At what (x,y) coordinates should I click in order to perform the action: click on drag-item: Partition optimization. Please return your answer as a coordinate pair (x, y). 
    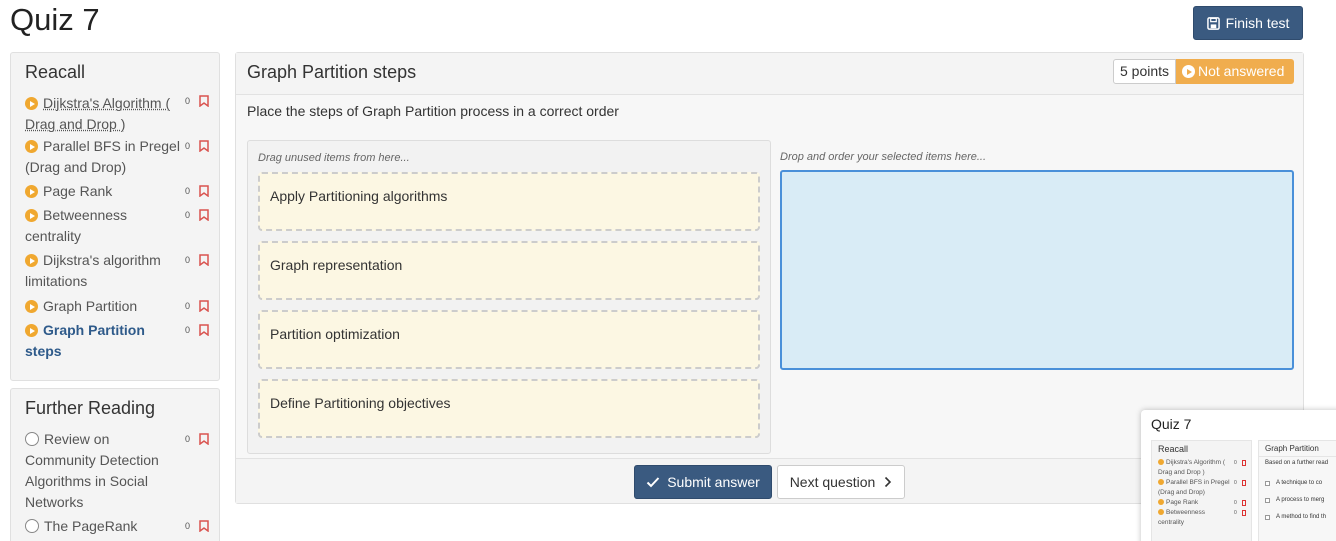
    Looking at the image, I should click on (509, 339).